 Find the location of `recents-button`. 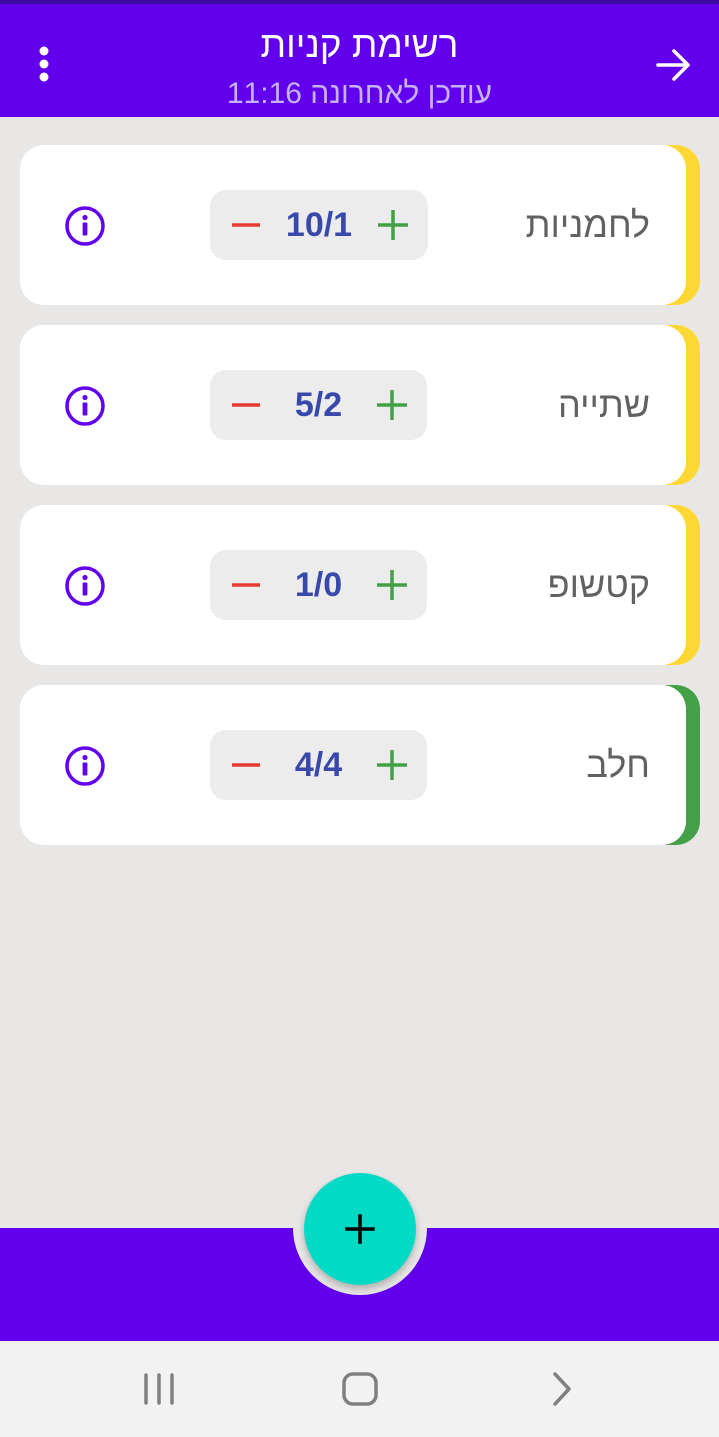

recents-button is located at coordinates (159, 1389).